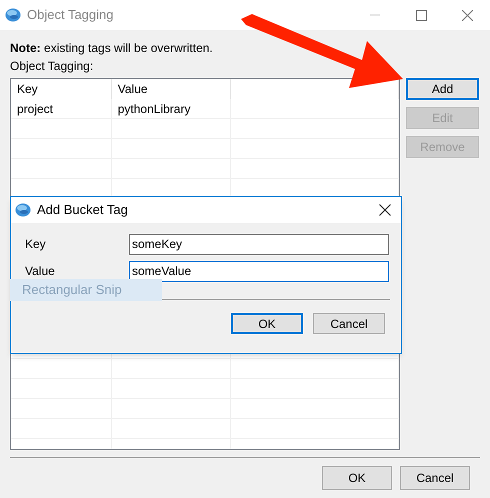 This screenshot has height=498, width=490. I want to click on table-cell: pythonLibrary, so click(154, 109).